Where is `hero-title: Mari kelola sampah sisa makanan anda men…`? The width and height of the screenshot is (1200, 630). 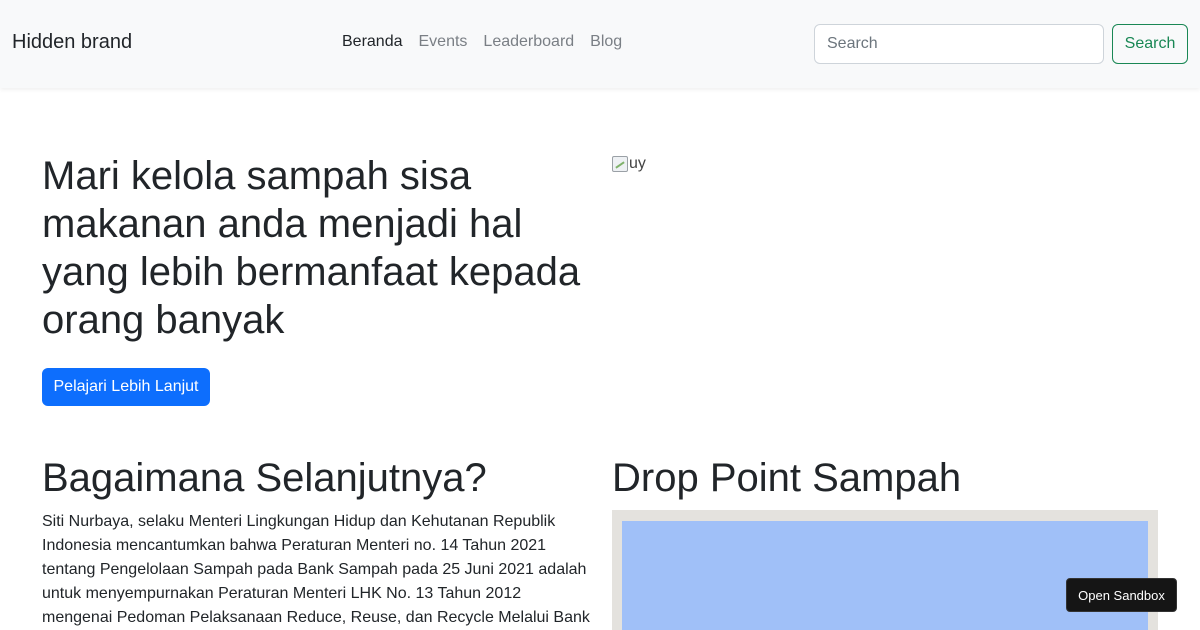 hero-title: Mari kelola sampah sisa makanan anda men… is located at coordinates (311, 248).